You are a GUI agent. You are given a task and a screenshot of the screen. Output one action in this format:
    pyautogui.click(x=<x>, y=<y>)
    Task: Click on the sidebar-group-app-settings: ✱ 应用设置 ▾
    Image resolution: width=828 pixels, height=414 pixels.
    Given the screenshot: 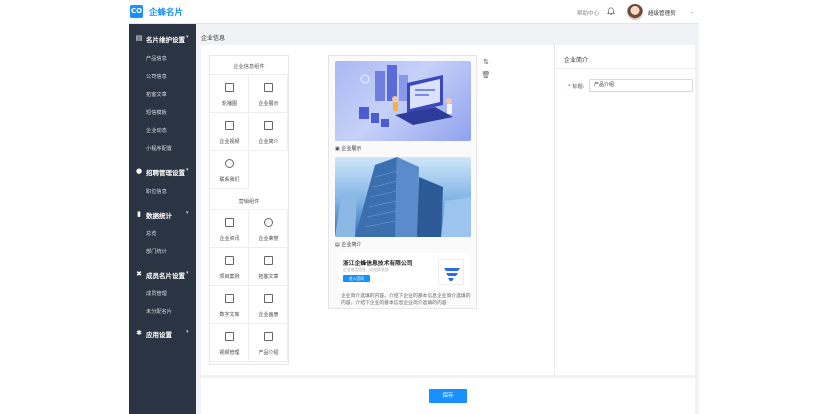 What is the action you would take?
    pyautogui.click(x=162, y=333)
    